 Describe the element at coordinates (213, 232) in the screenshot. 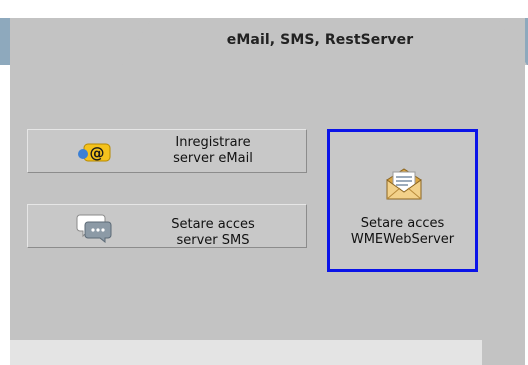

I see `sms-server-access-label: Setare acces server SMS` at that location.